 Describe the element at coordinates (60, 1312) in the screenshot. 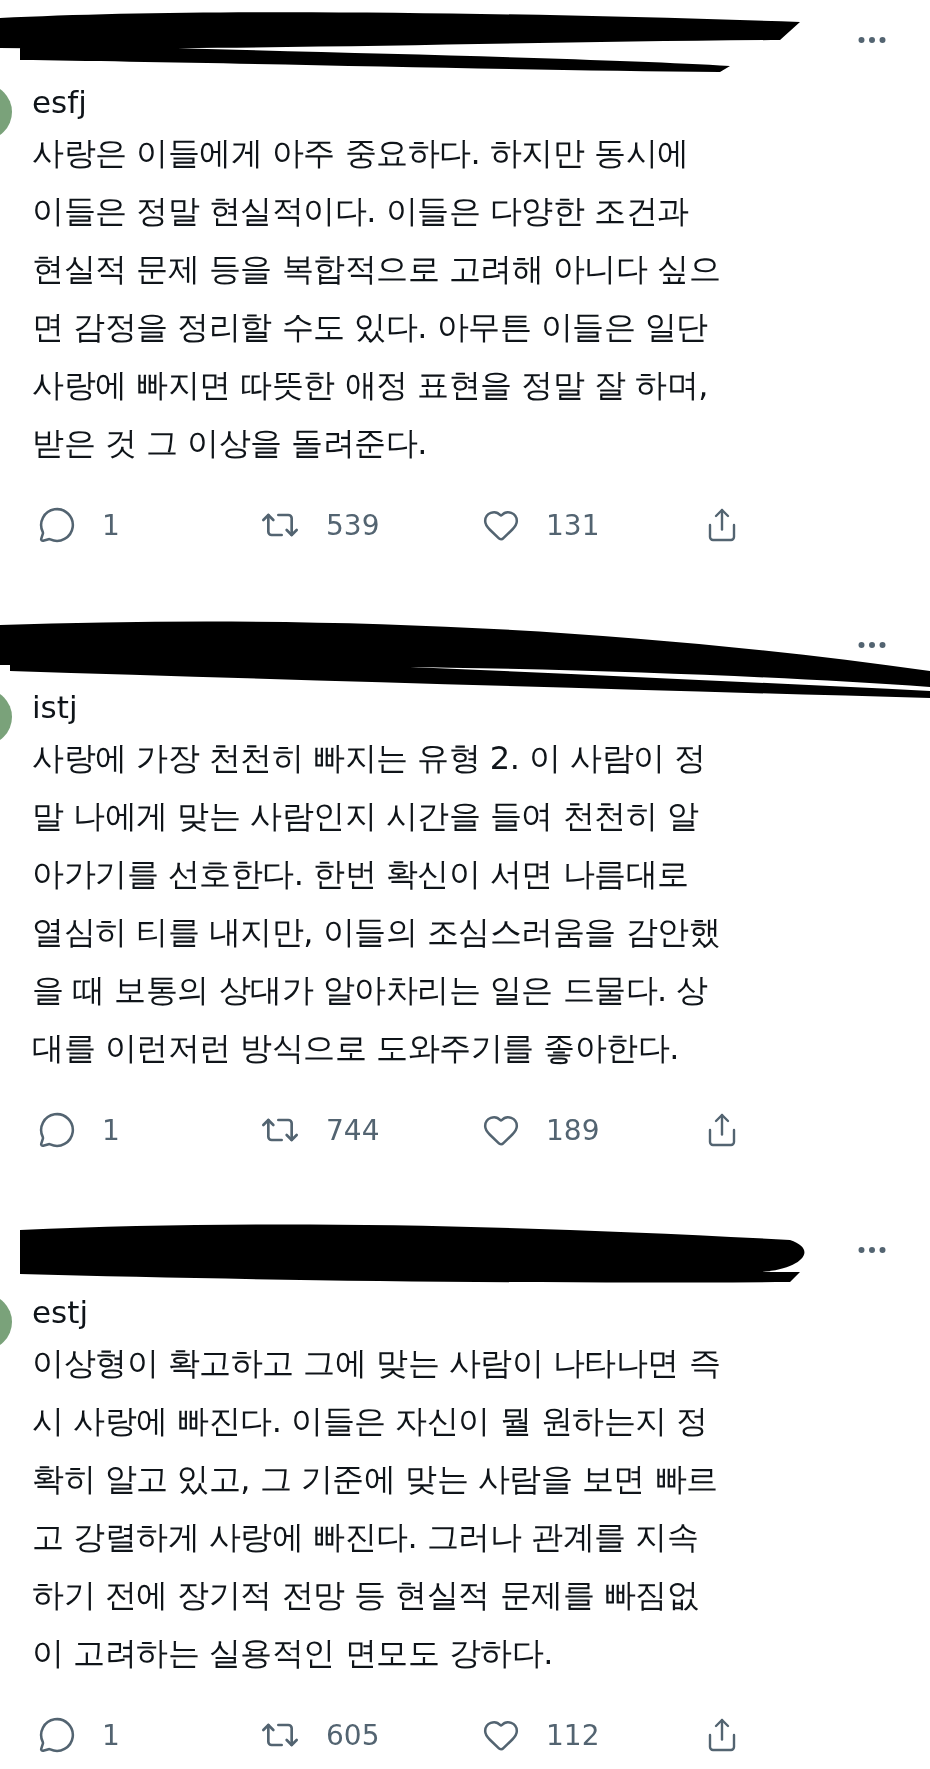

I see `username: estj` at that location.